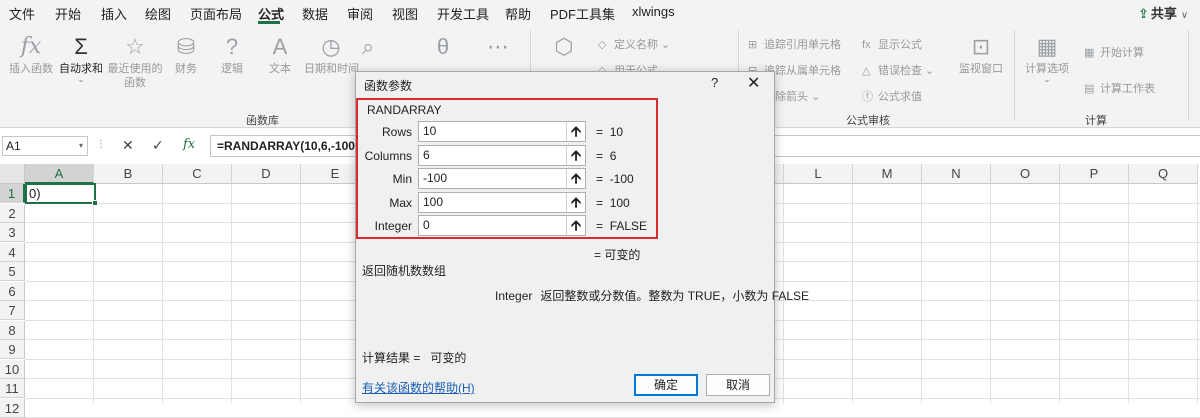 Image resolution: width=1200 pixels, height=418 pixels. Describe the element at coordinates (887, 174) in the screenshot. I see `column-header-m: M` at that location.